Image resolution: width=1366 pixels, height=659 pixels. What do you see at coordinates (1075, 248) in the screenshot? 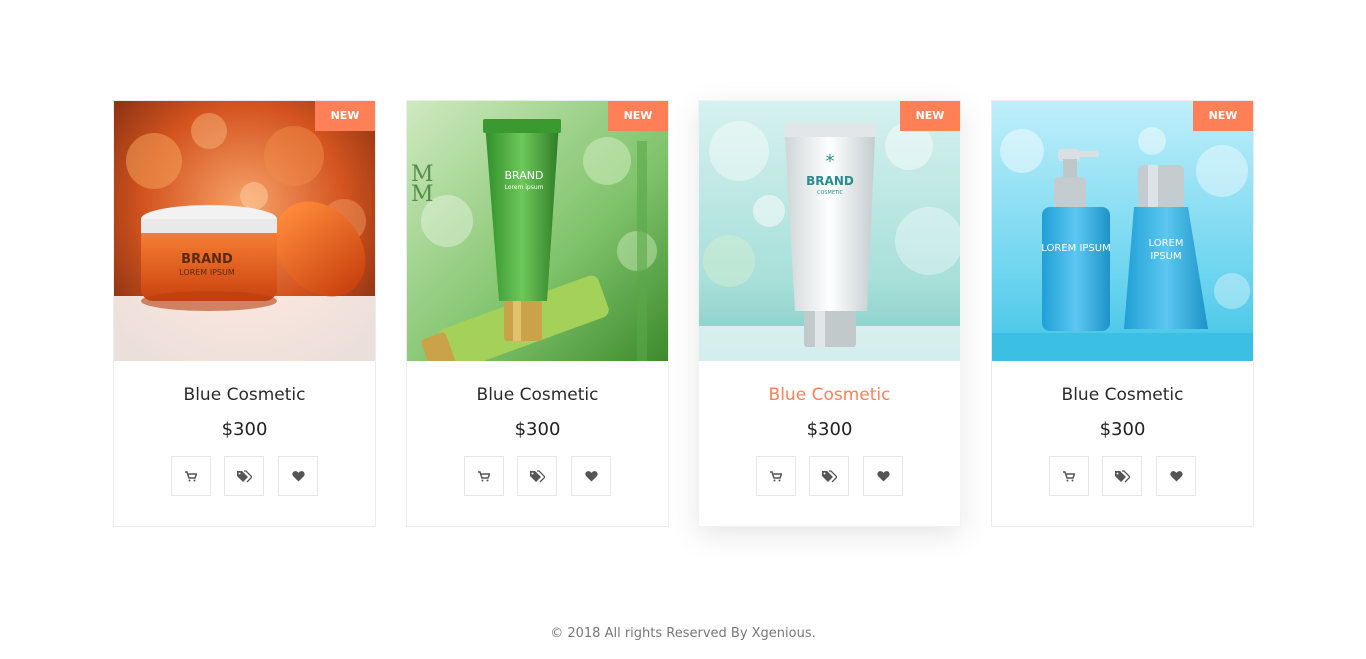
I see `image-brand-text: LOREM IPSUM` at bounding box center [1075, 248].